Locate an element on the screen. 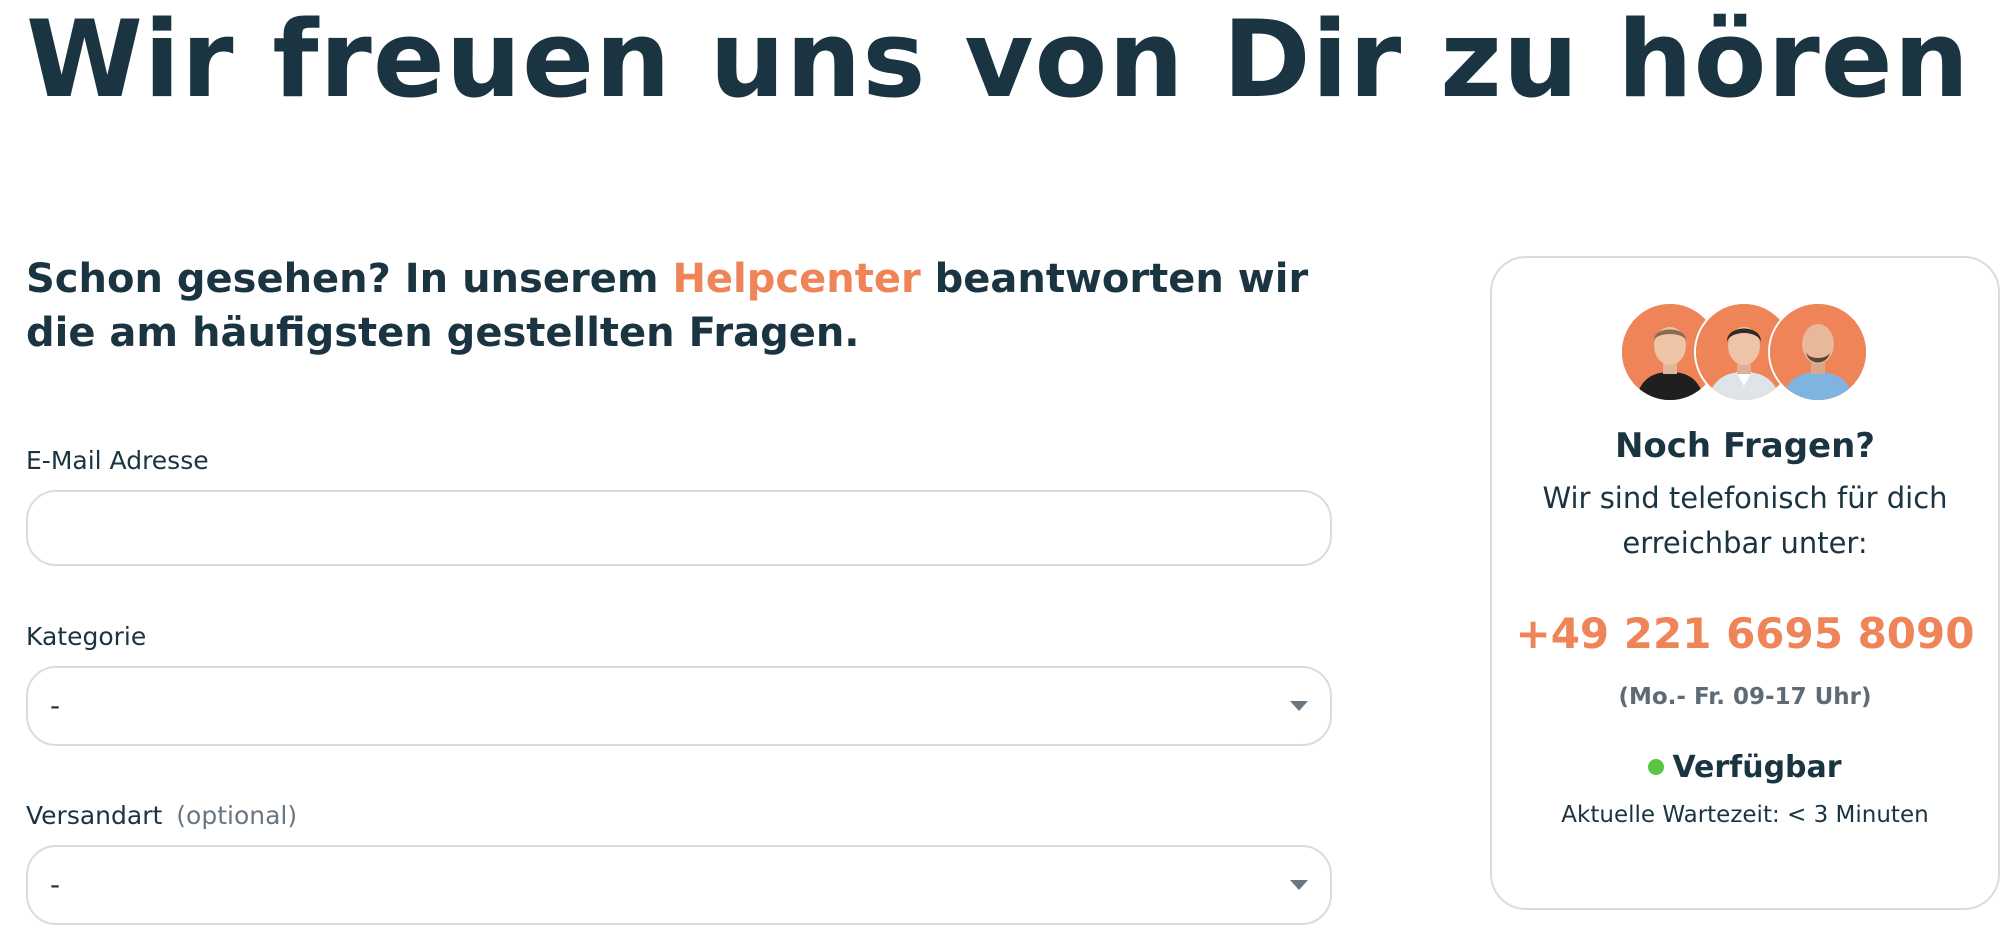 The width and height of the screenshot is (2016, 932). status-dot-icon is located at coordinates (1656, 767).